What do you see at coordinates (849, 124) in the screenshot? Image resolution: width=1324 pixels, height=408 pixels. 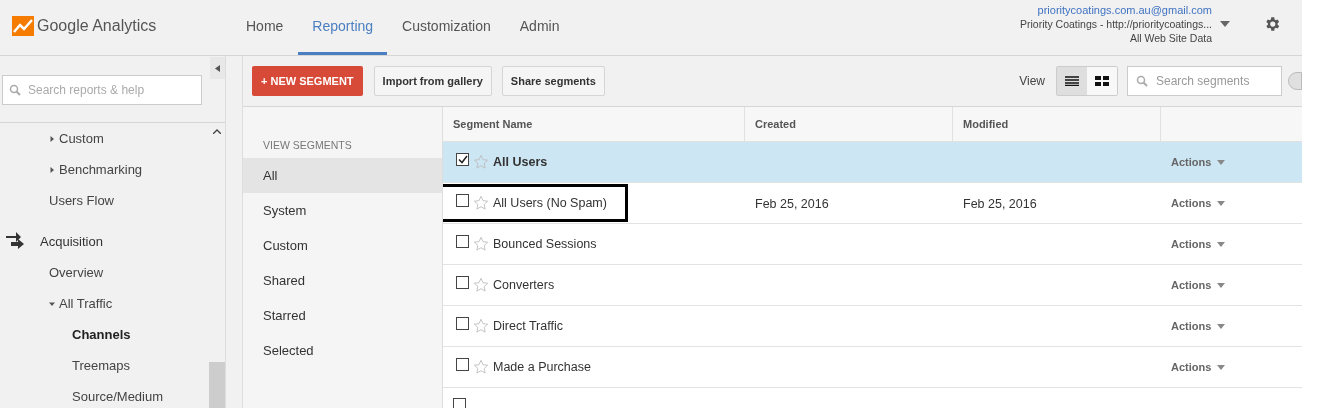 I see `column-header: Created` at bounding box center [849, 124].